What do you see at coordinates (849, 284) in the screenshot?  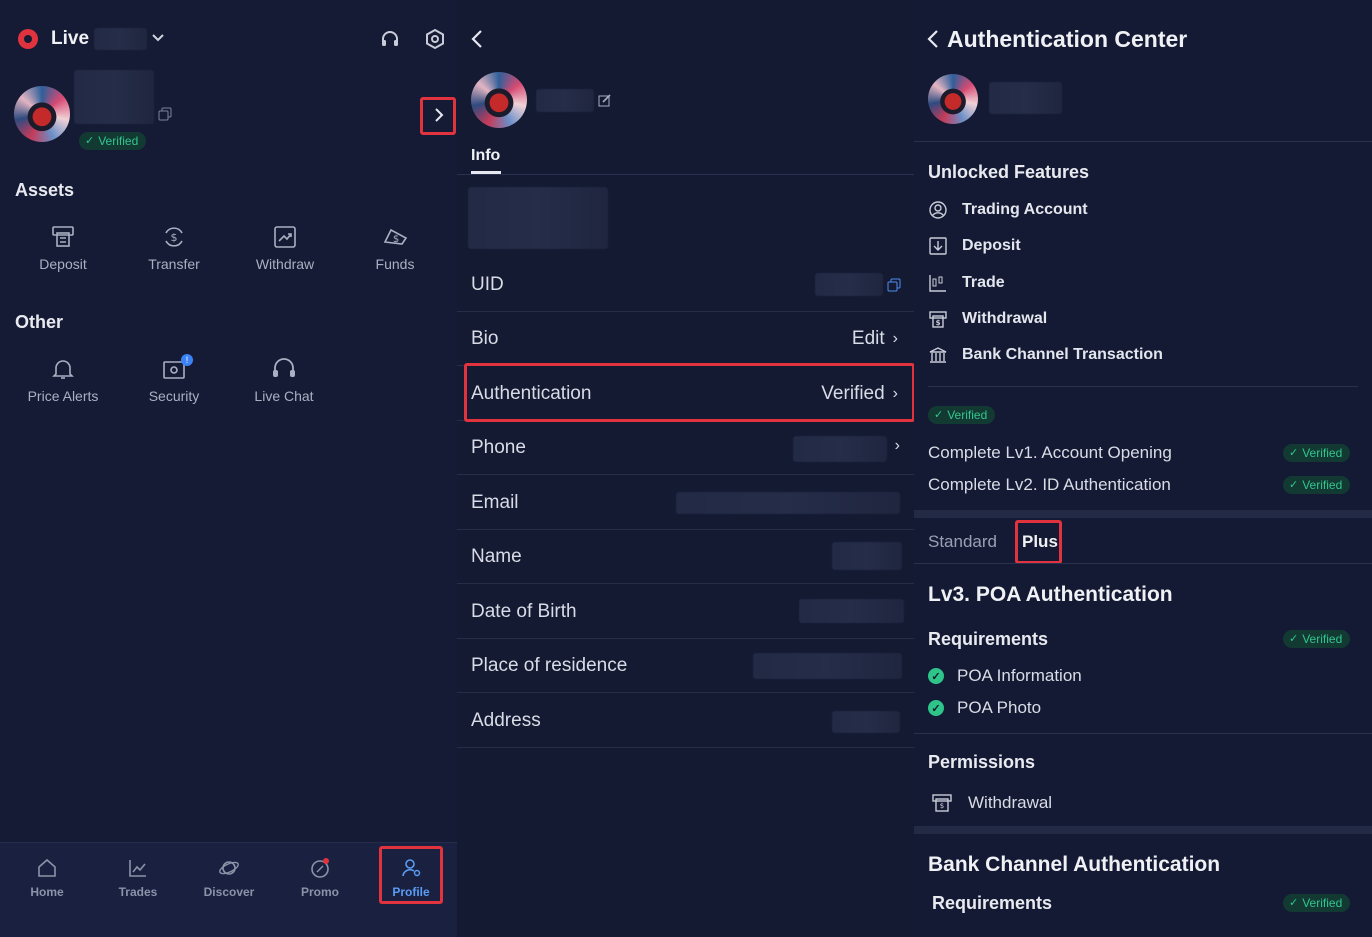 I see `uid-redacted` at bounding box center [849, 284].